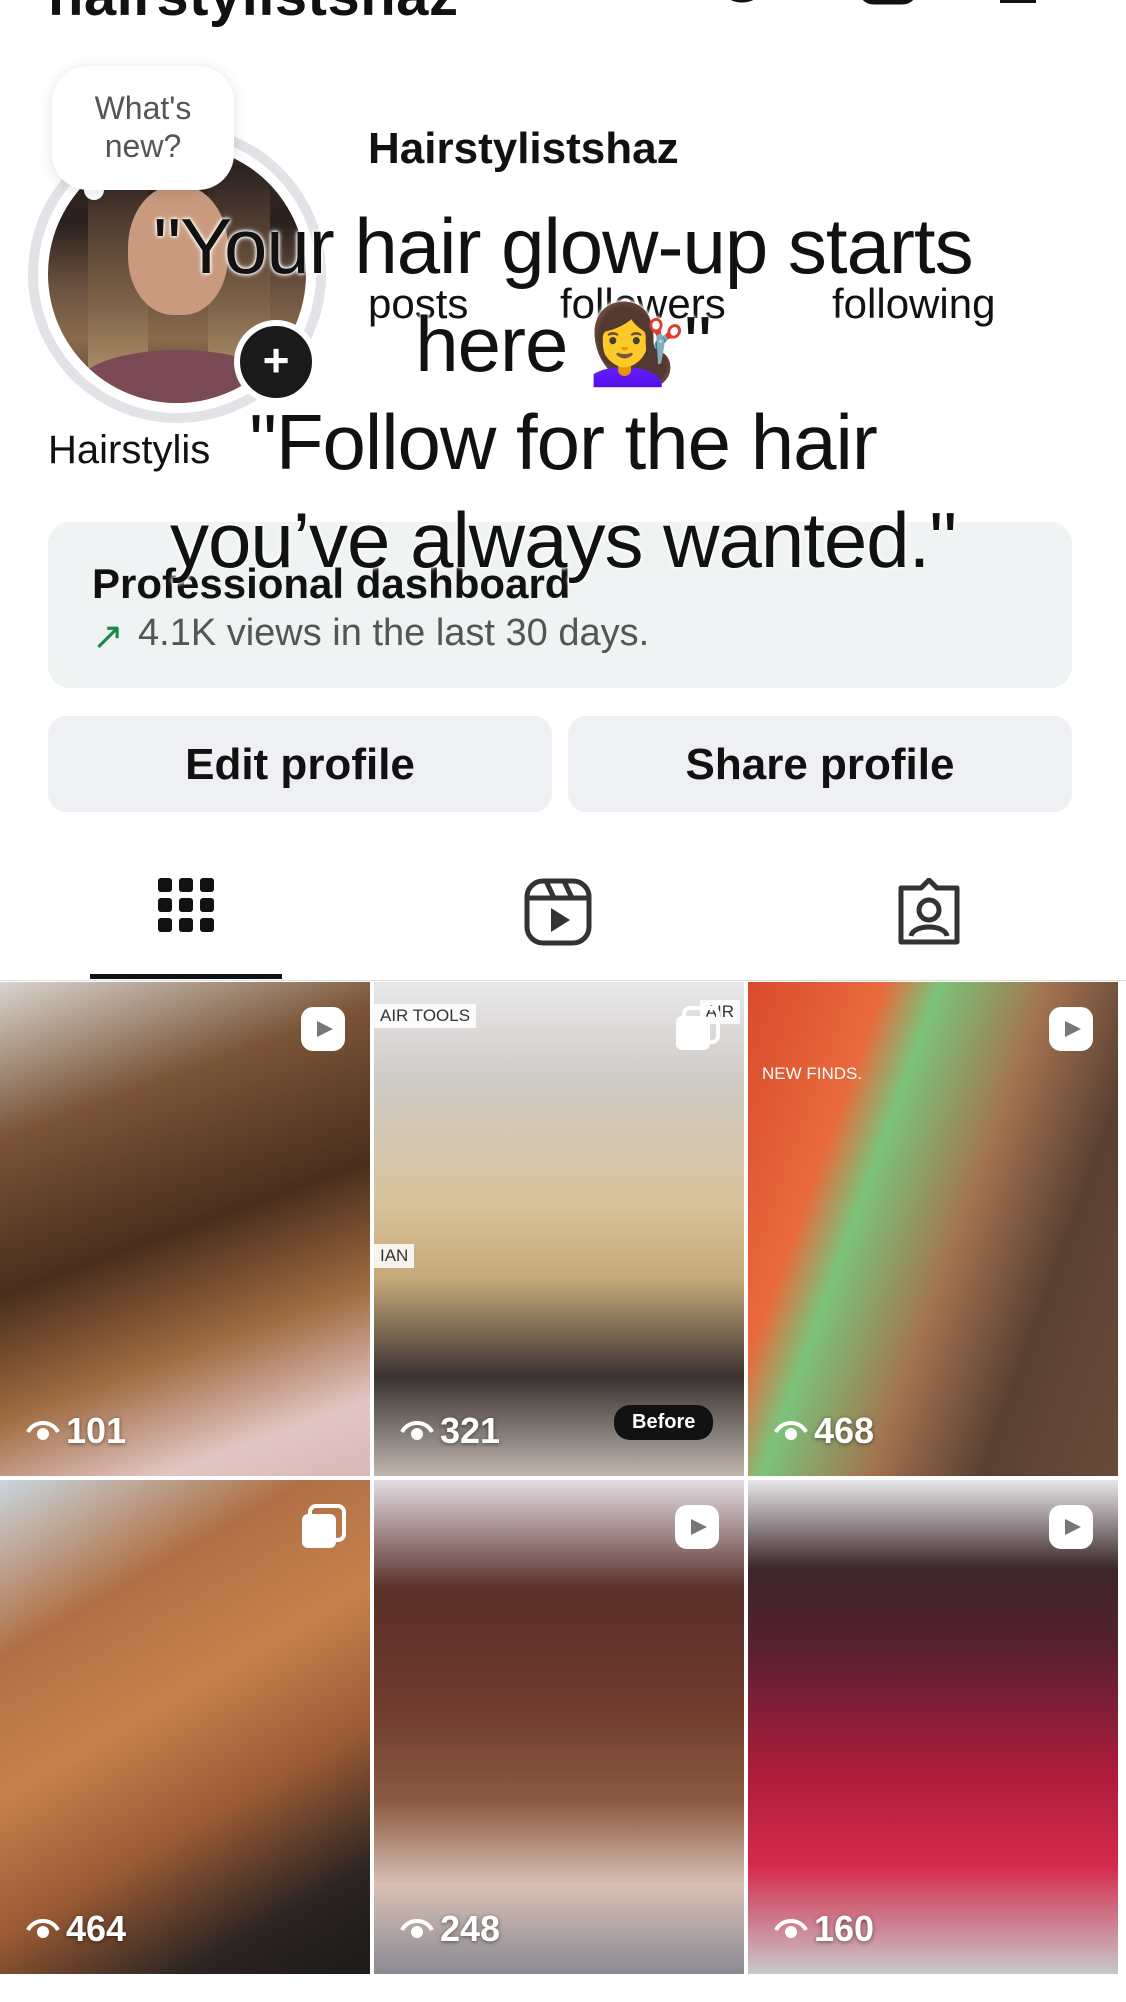 Image resolution: width=1126 pixels, height=2002 pixels. What do you see at coordinates (76, 1929) in the screenshot?
I see `view-count: 464` at bounding box center [76, 1929].